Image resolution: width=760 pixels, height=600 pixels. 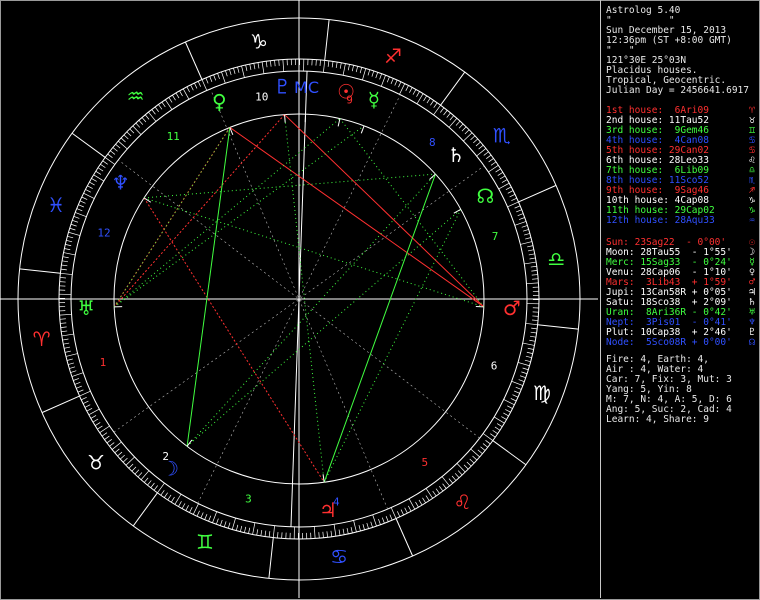 I want to click on aspect-line, so click(x=290, y=186).